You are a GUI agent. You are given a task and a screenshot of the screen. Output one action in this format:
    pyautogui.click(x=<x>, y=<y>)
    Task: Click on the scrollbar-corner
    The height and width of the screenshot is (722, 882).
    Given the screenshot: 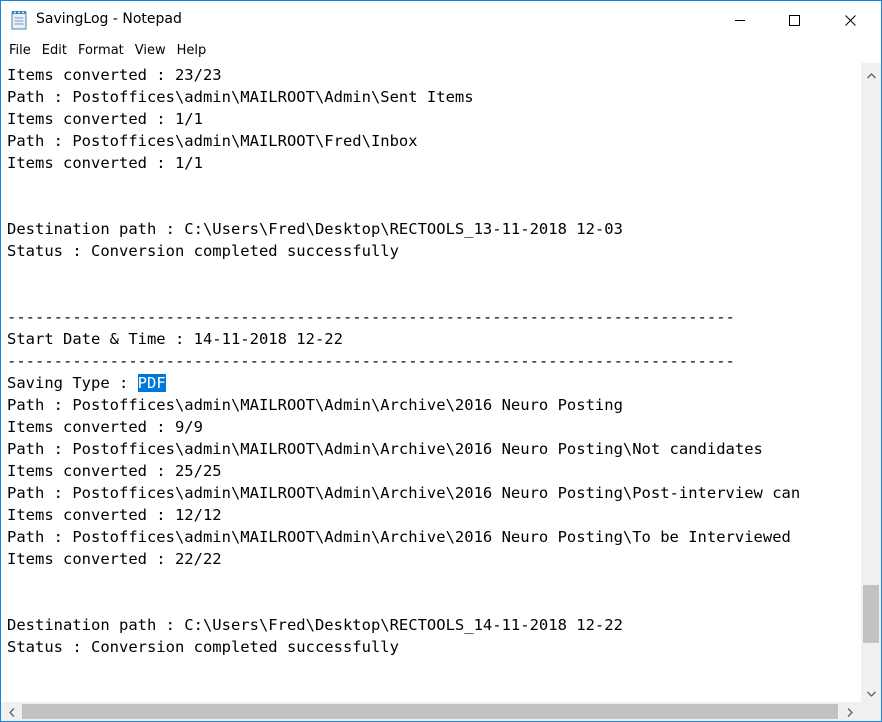 What is the action you would take?
    pyautogui.click(x=871, y=711)
    